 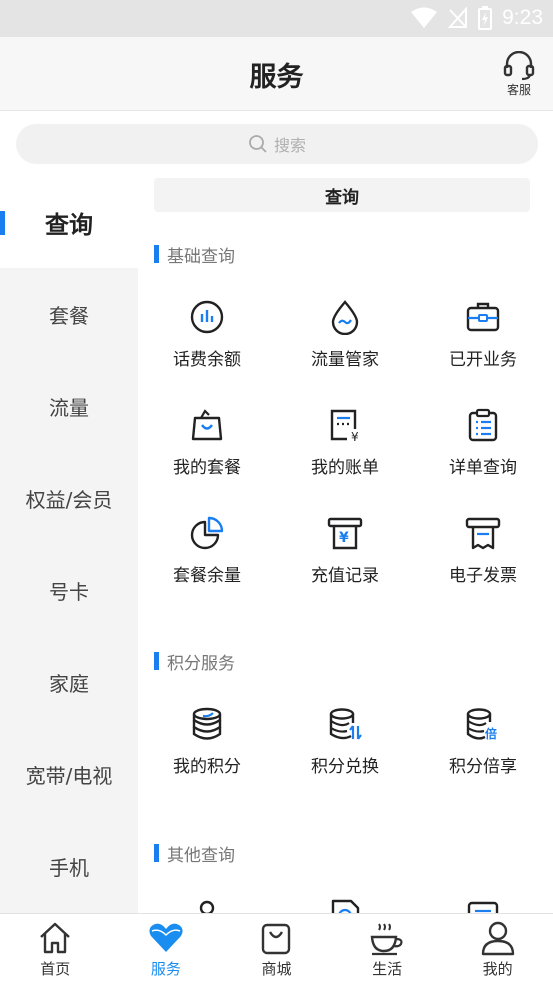 I want to click on grid-label: 流量管家, so click(x=345, y=360).